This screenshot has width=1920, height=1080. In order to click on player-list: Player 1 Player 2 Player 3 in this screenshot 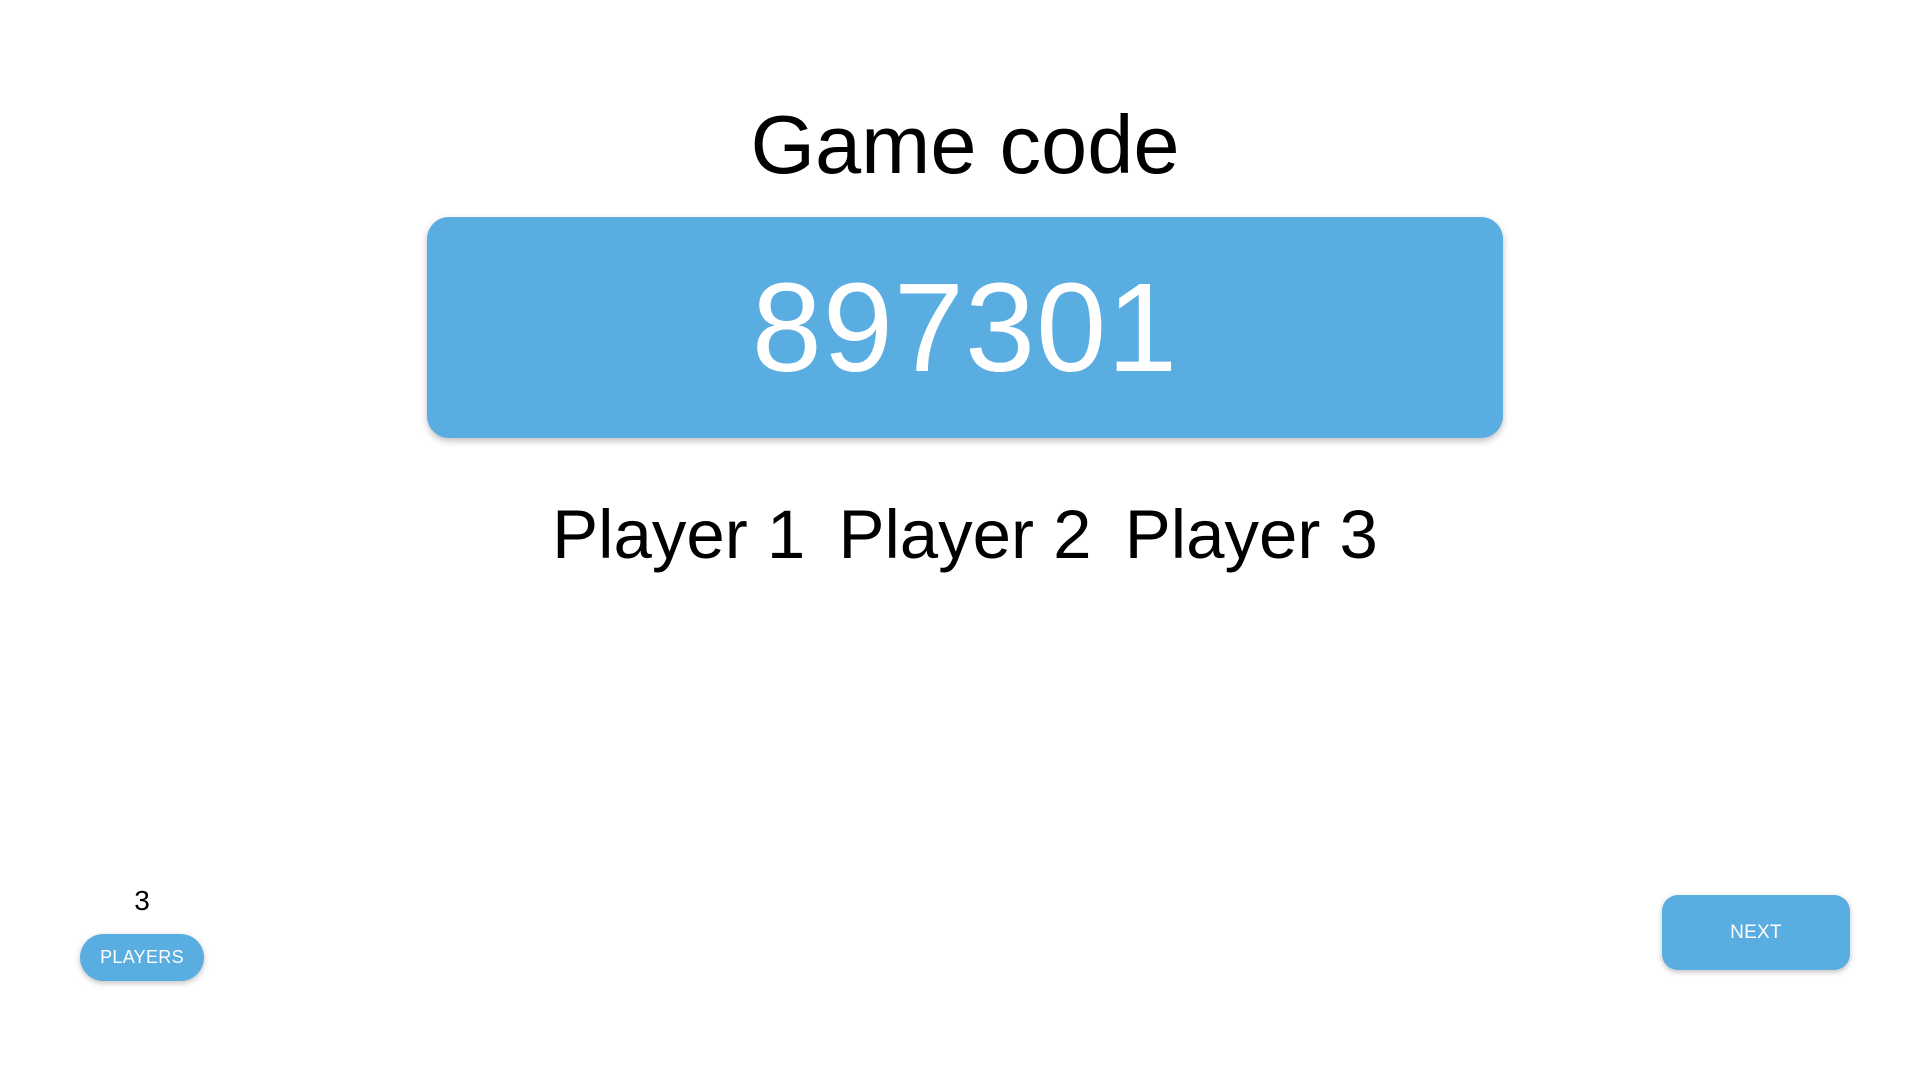, I will do `click(960, 535)`.